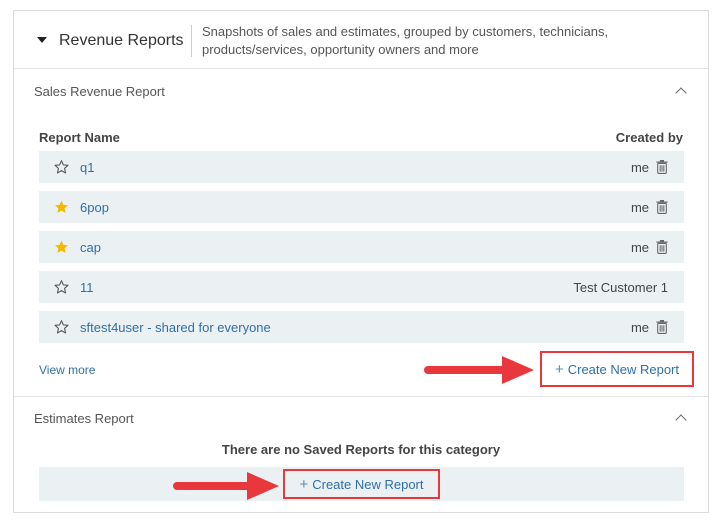 The image size is (722, 528). I want to click on table-row: sftest4user - shared for everyone me, so click(361, 327).